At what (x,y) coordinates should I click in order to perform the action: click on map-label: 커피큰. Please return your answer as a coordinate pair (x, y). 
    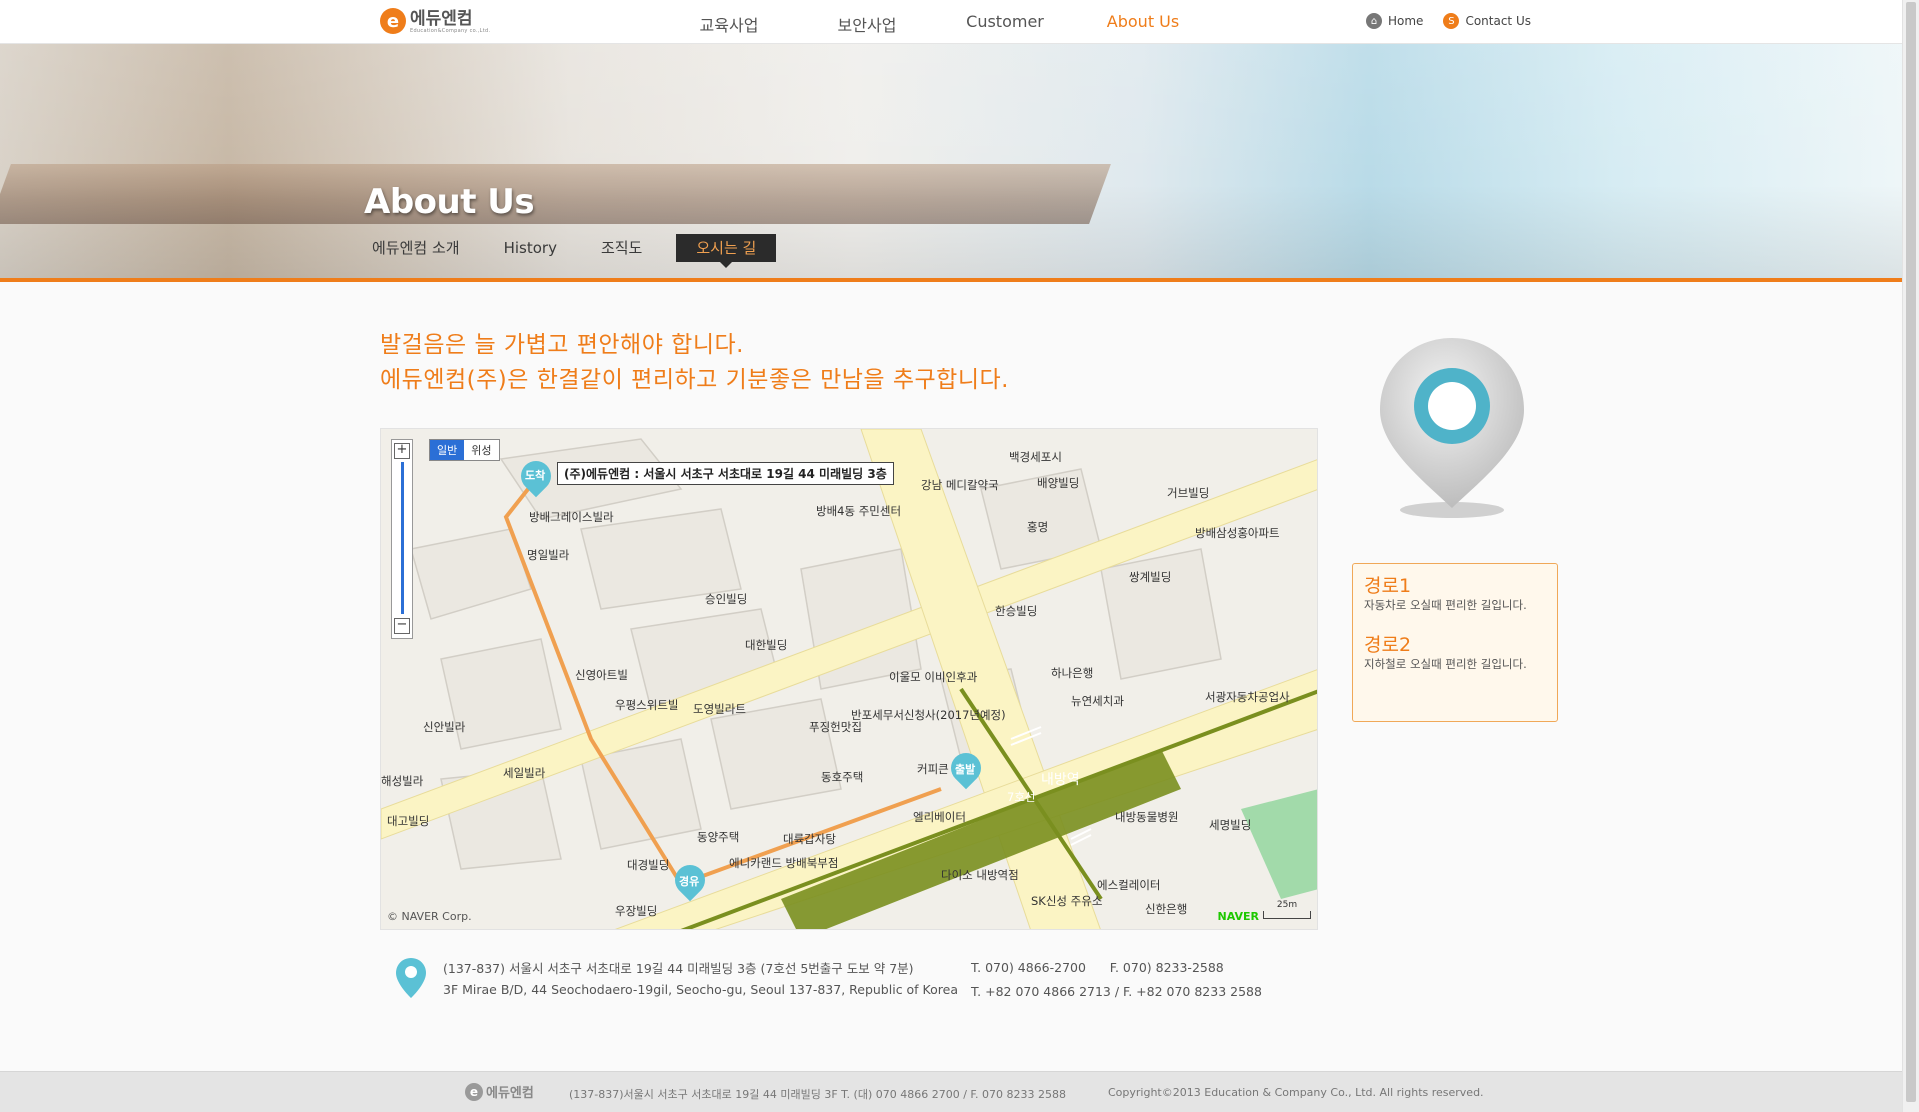
    Looking at the image, I should click on (933, 769).